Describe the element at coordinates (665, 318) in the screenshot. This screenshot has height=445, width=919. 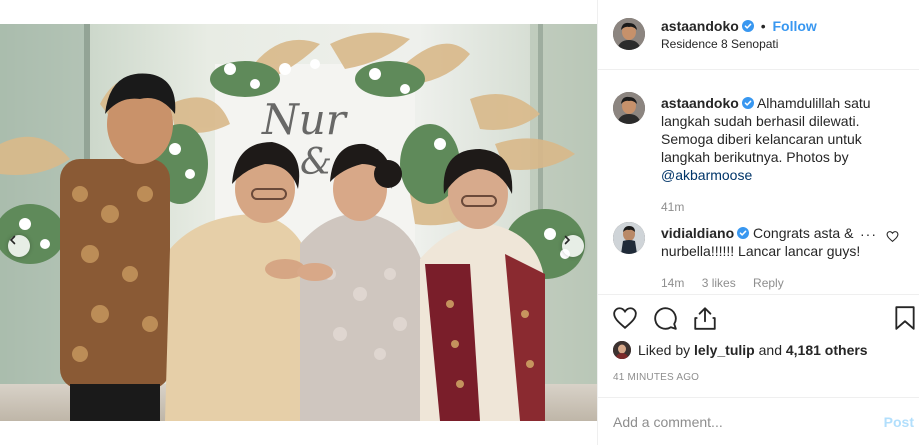
I see `comment-bubble-icon` at that location.